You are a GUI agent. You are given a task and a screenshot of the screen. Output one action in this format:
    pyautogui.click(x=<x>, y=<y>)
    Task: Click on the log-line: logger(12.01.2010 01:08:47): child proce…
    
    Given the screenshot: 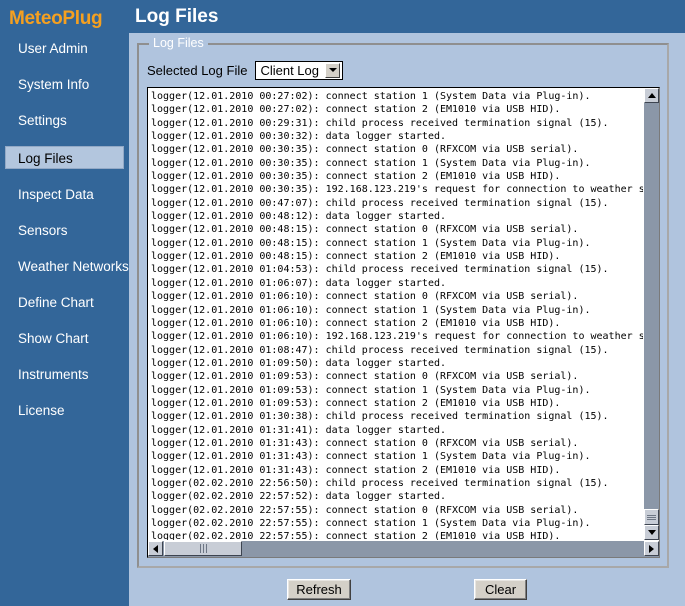 What is the action you would take?
    pyautogui.click(x=380, y=350)
    